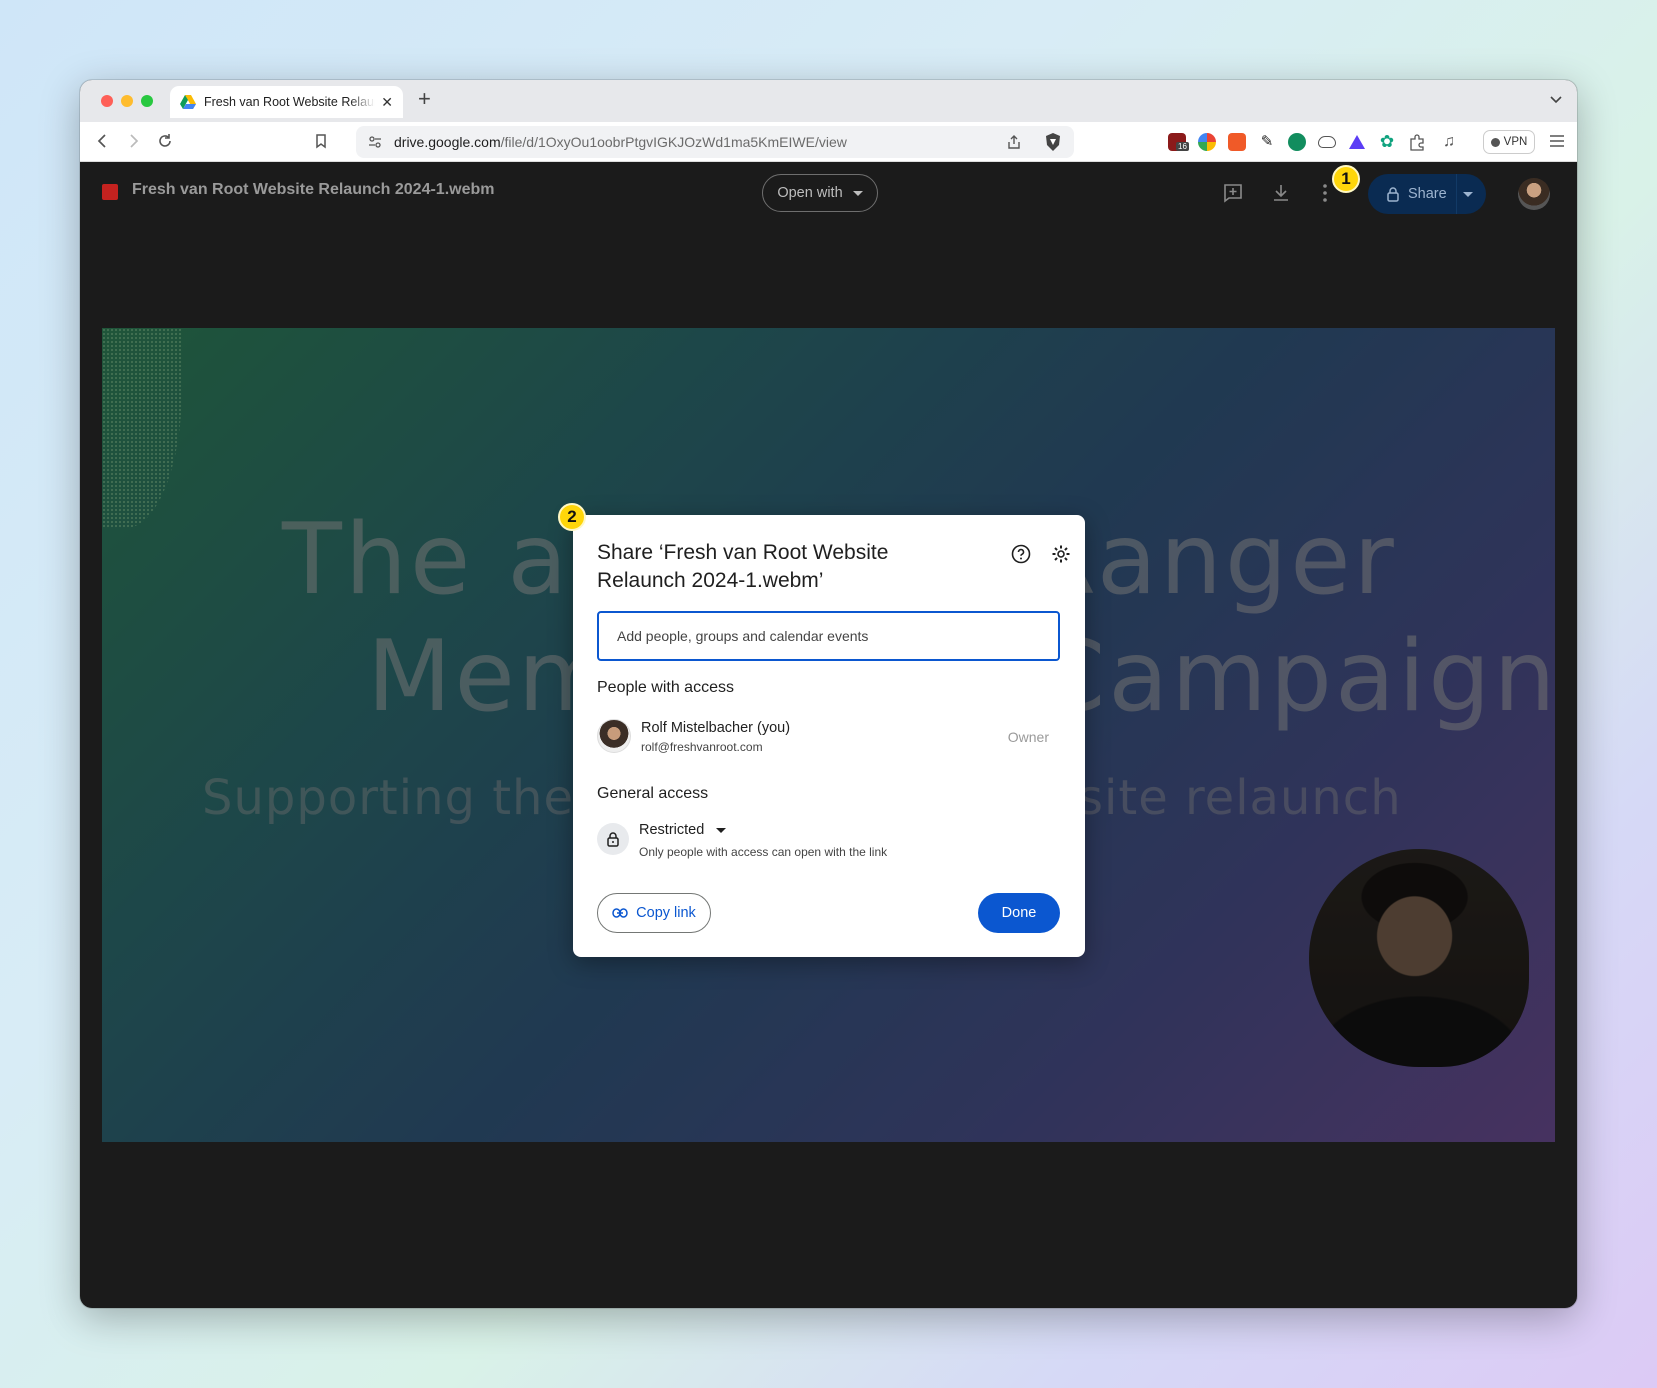 Image resolution: width=1657 pixels, height=1388 pixels. Describe the element at coordinates (103, 141) in the screenshot. I see `back-icon` at that location.